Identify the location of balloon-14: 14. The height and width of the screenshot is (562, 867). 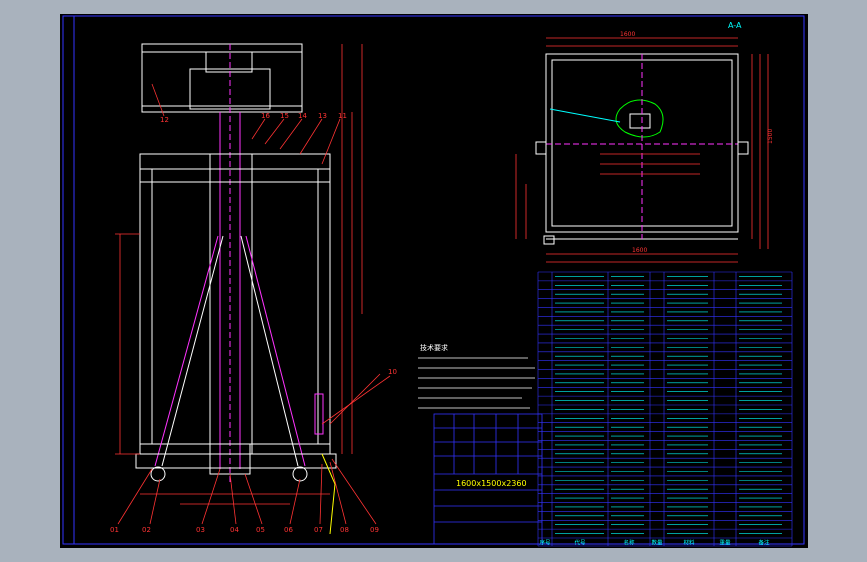
(302, 116).